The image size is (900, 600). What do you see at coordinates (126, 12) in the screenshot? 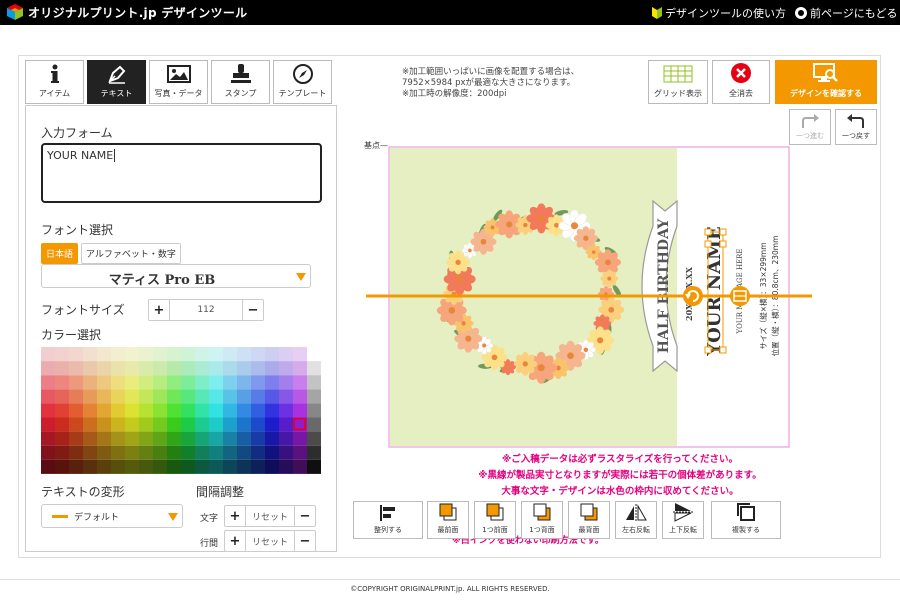
I see `logo: オリジナルプリント.jp デザインツール` at bounding box center [126, 12].